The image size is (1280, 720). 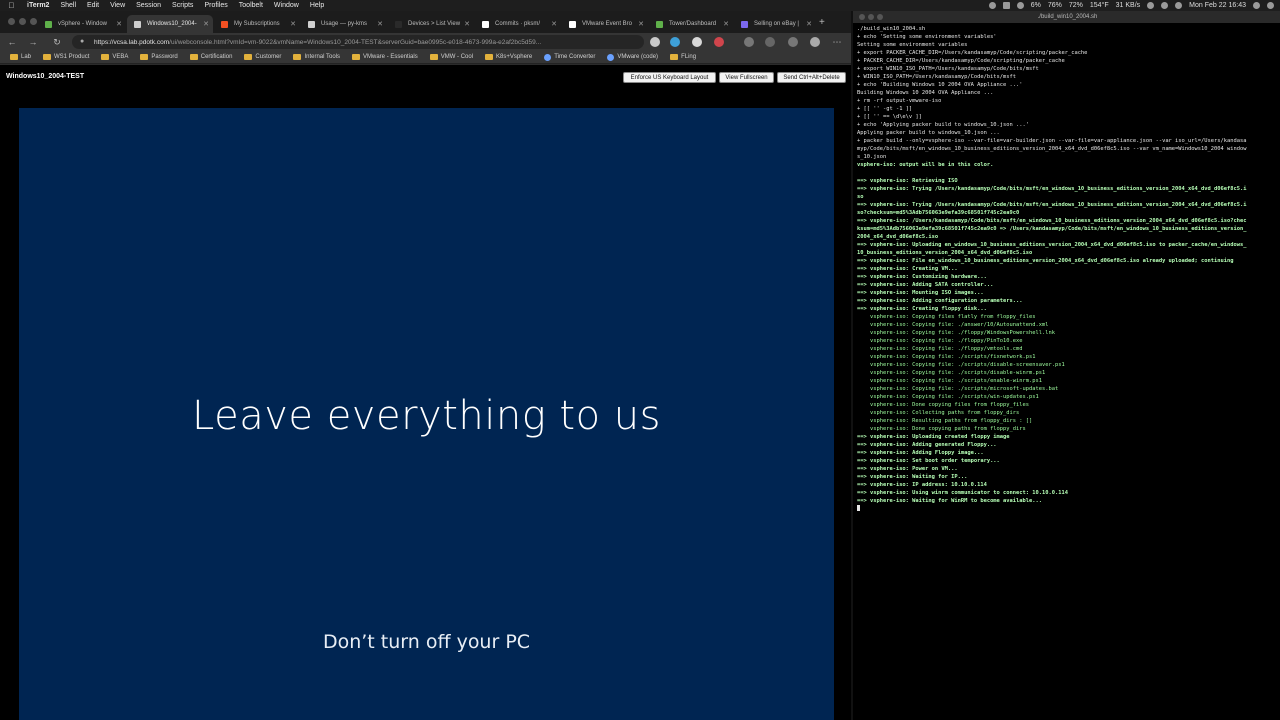 What do you see at coordinates (1067, 509) in the screenshot?
I see `terminal-cursor-line` at bounding box center [1067, 509].